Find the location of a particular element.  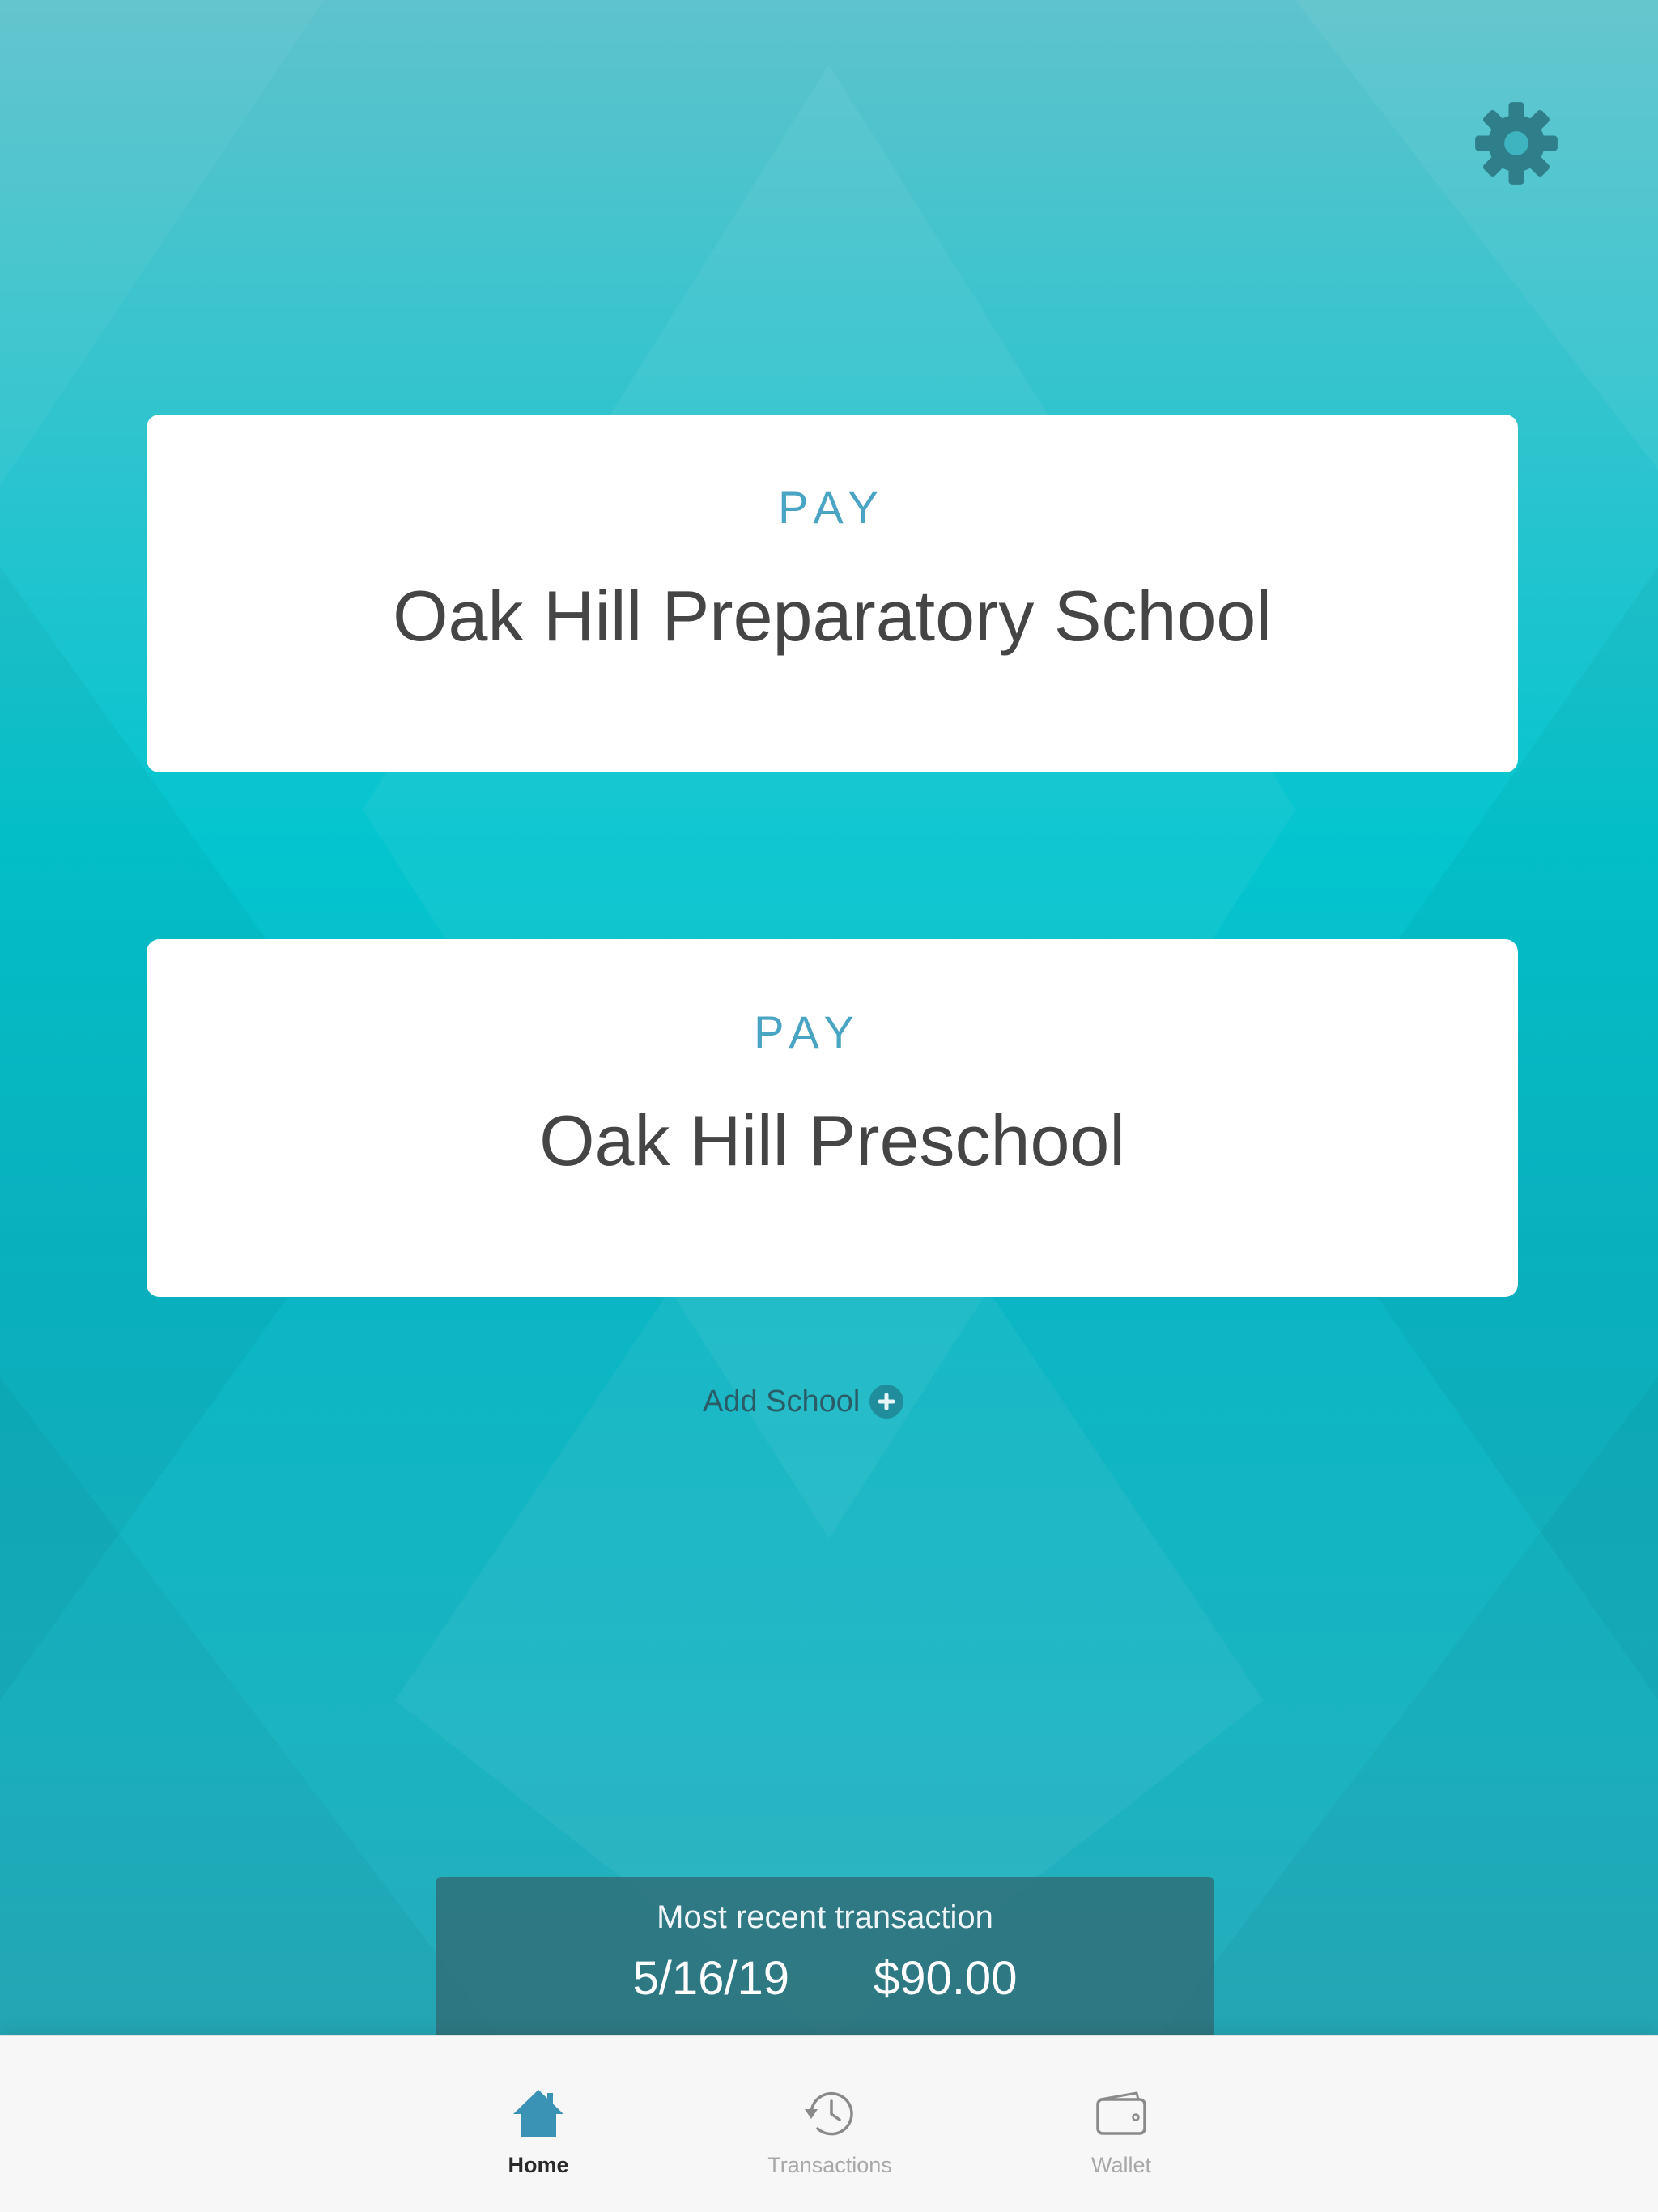

school-card-oak-hill-preparatory: PAY Oak Hill Preparatory School is located at coordinates (832, 594).